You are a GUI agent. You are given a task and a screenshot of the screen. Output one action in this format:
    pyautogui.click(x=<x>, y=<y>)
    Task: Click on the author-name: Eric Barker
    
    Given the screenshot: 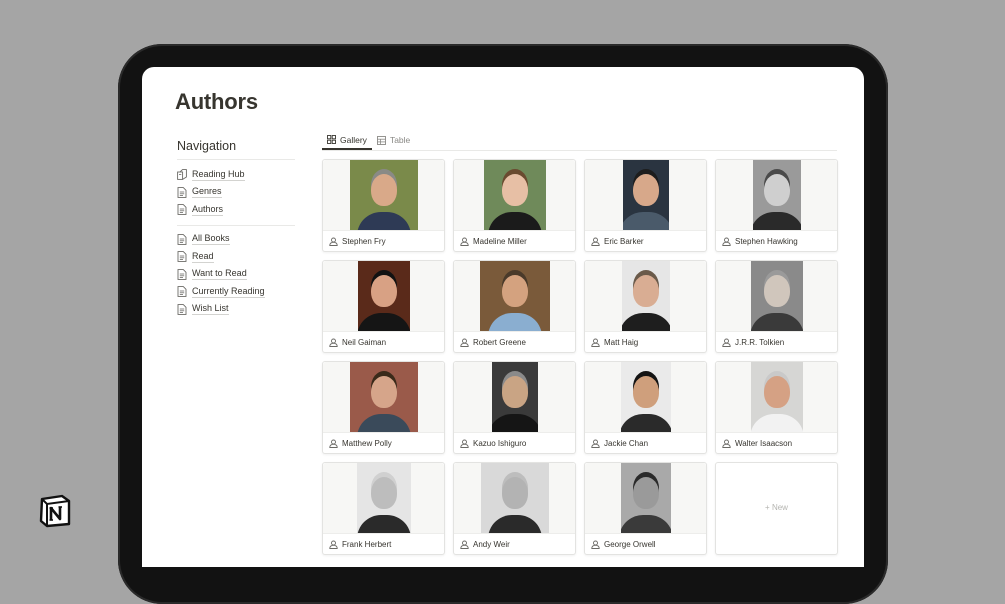 What is the action you would take?
    pyautogui.click(x=624, y=241)
    